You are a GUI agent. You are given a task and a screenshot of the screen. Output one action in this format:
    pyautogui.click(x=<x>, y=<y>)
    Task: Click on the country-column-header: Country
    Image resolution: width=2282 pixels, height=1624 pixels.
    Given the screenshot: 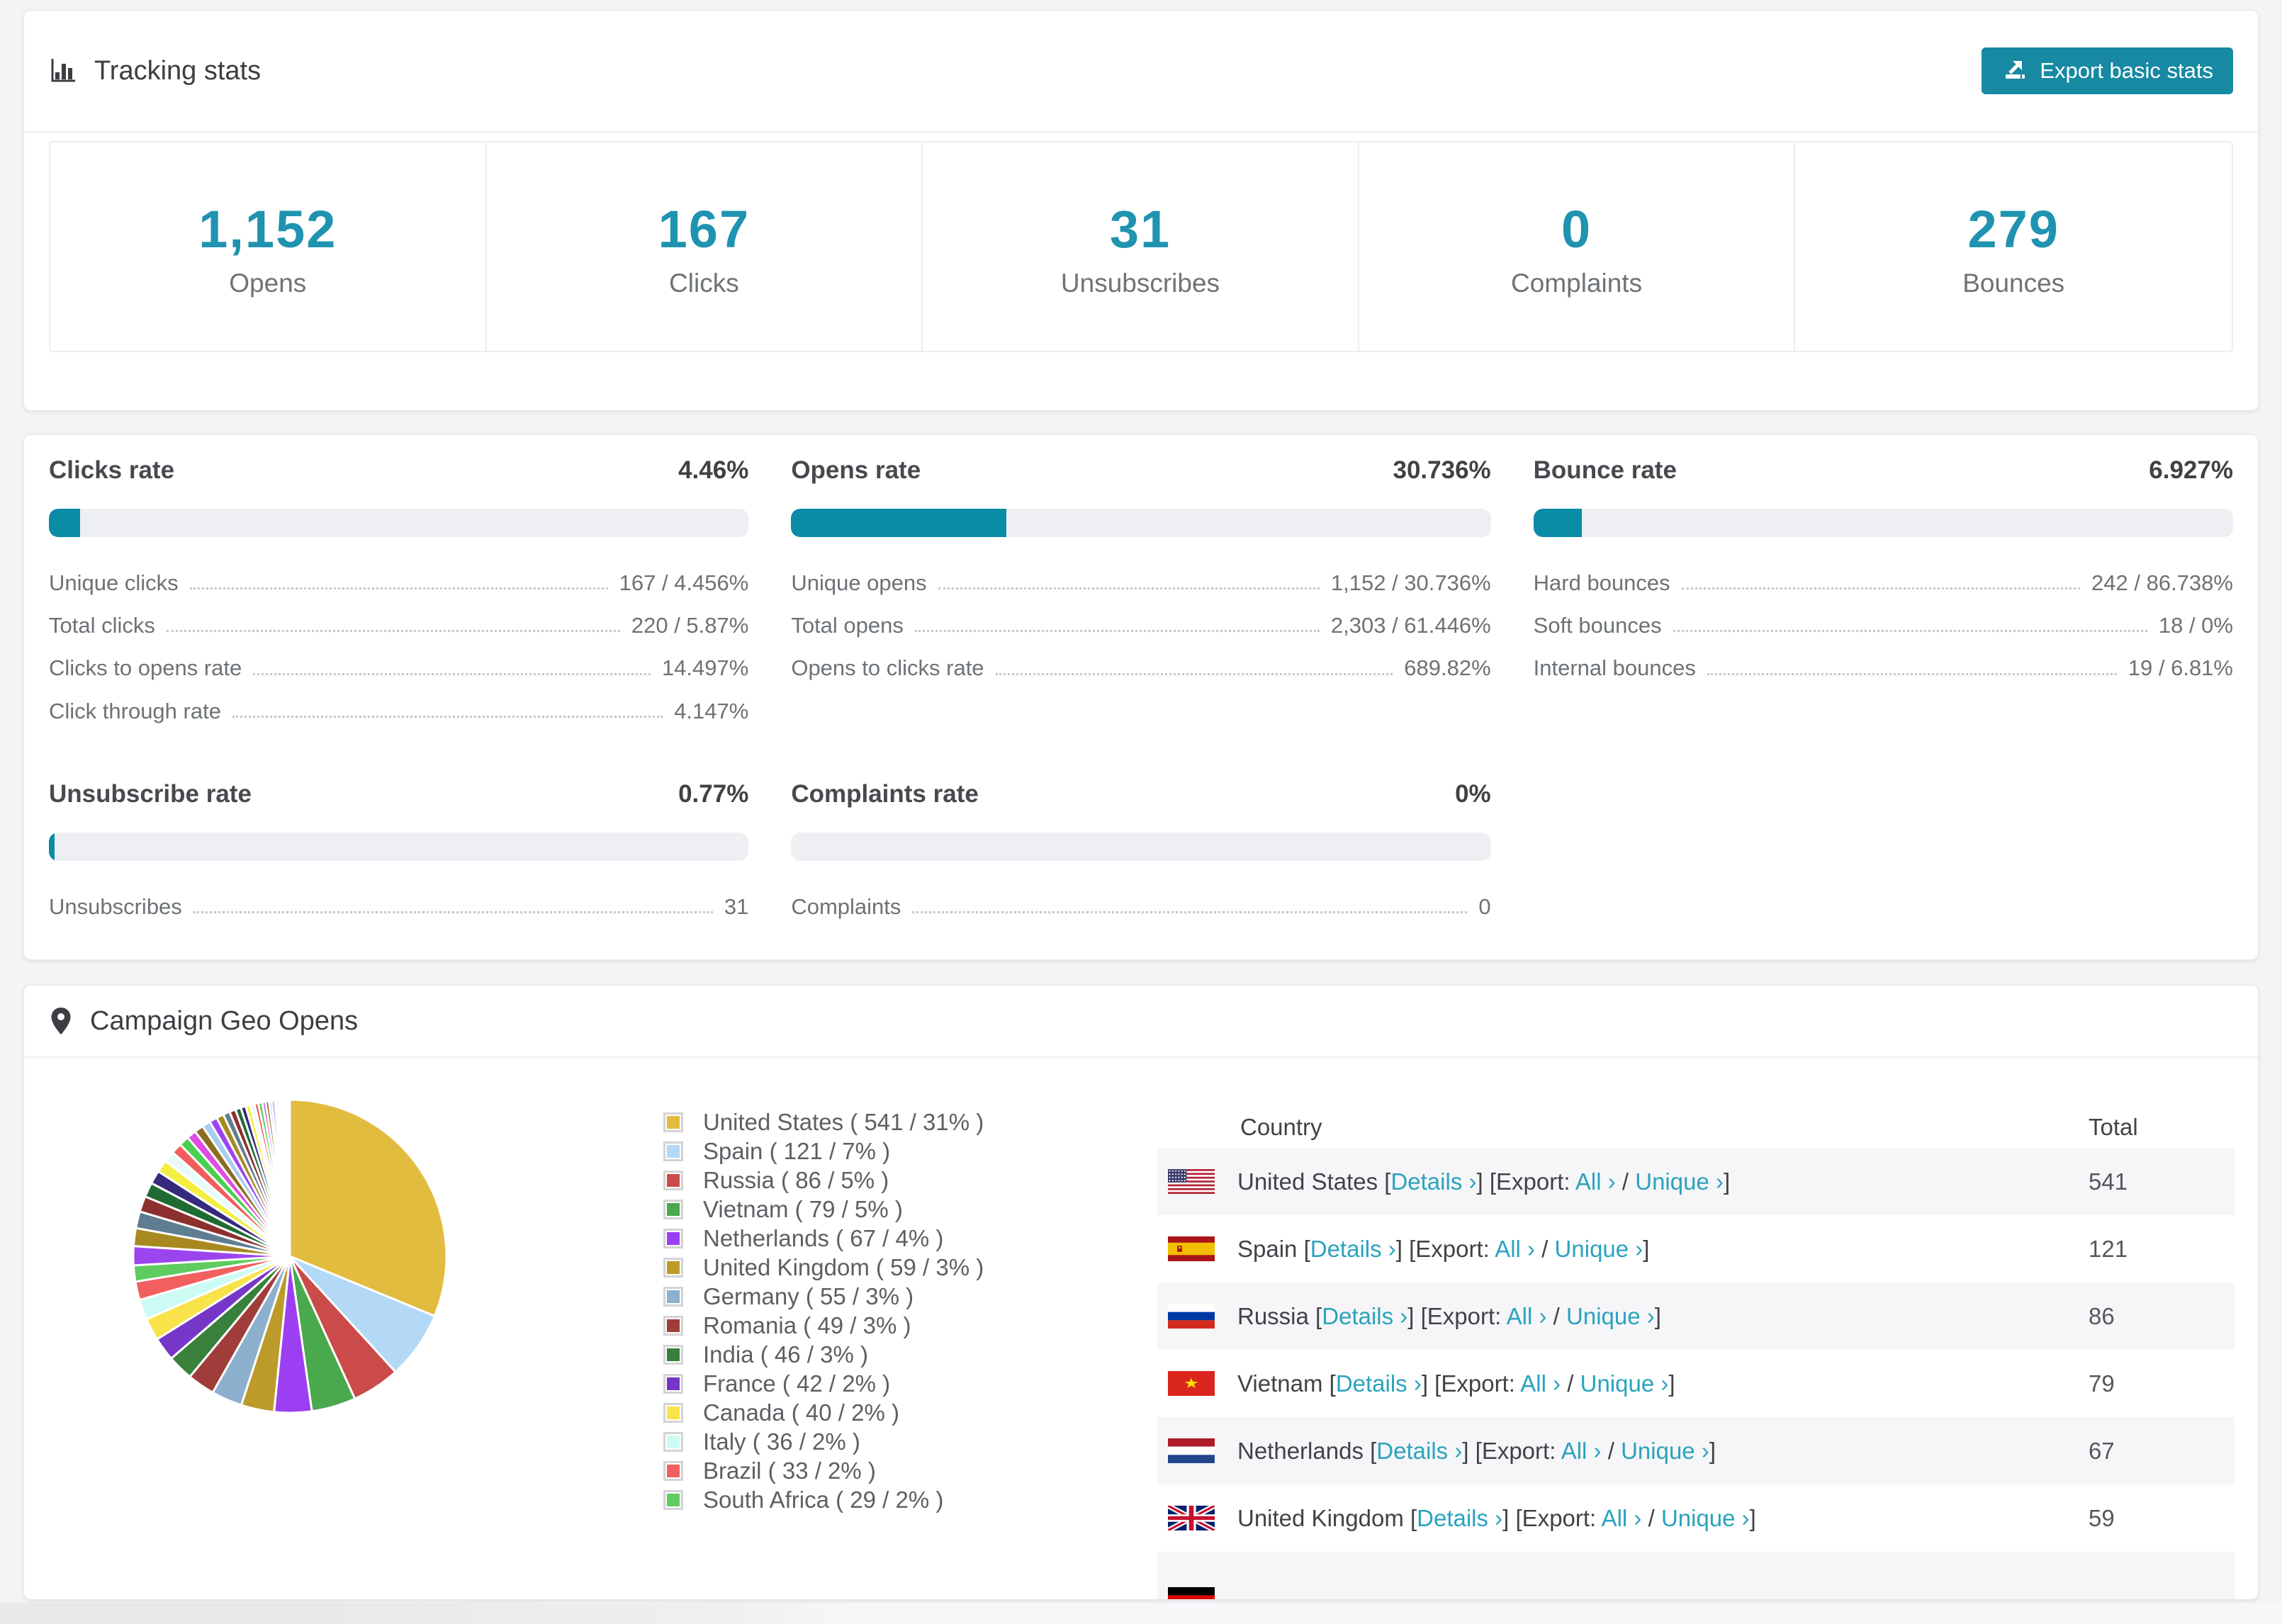 What is the action you would take?
    pyautogui.click(x=1281, y=1127)
    